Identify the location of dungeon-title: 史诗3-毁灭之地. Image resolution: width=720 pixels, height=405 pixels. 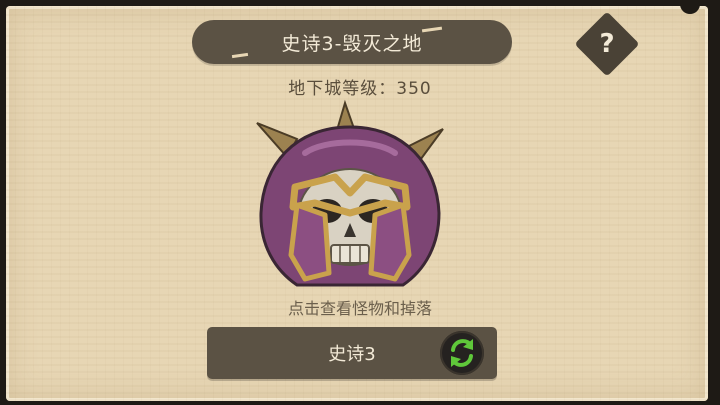
(352, 43).